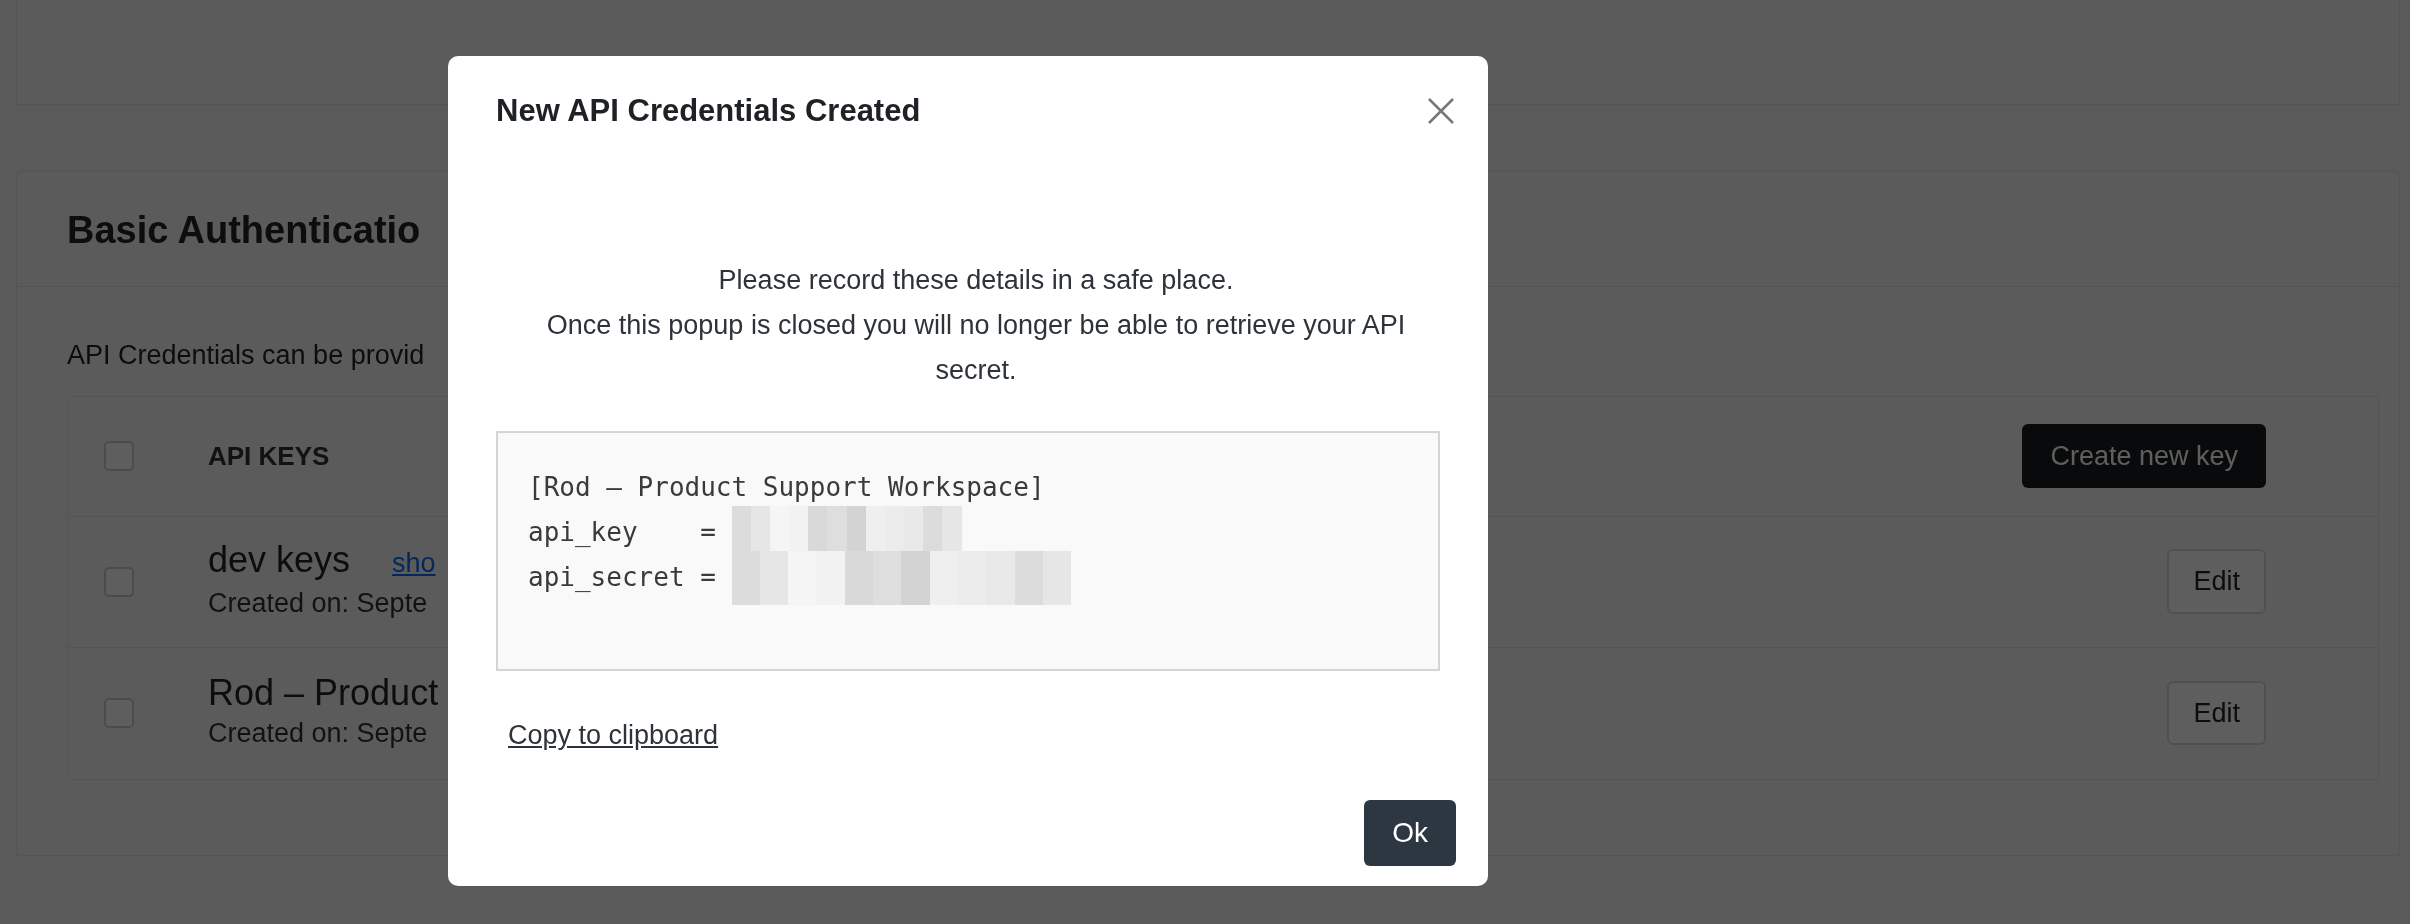  I want to click on key-name: dev keys, so click(279, 559).